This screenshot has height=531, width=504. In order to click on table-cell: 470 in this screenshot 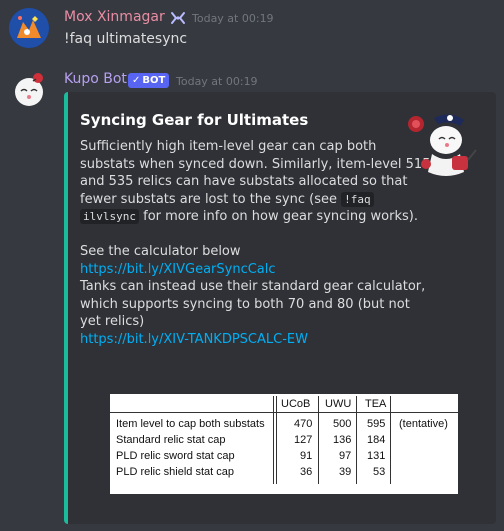, I will do `click(303, 424)`.